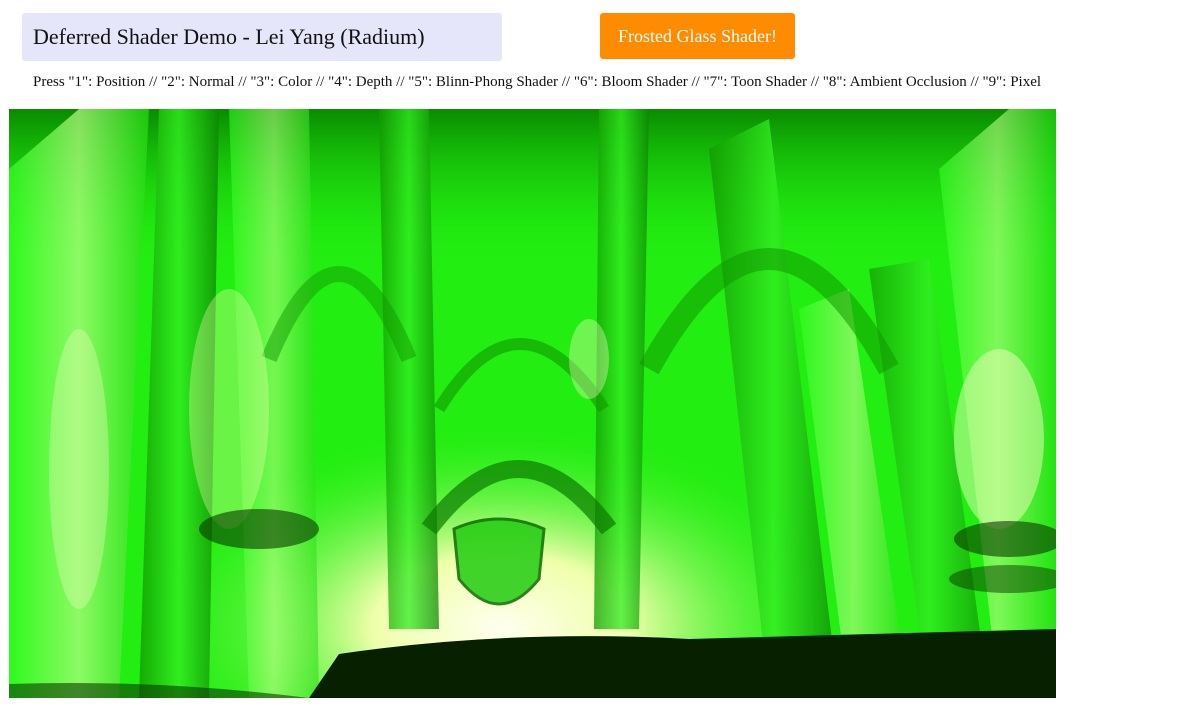 This screenshot has height=709, width=1197. What do you see at coordinates (262, 37) in the screenshot?
I see `page-title: Deferred Shader Demo - Lei Yang (Radium)` at bounding box center [262, 37].